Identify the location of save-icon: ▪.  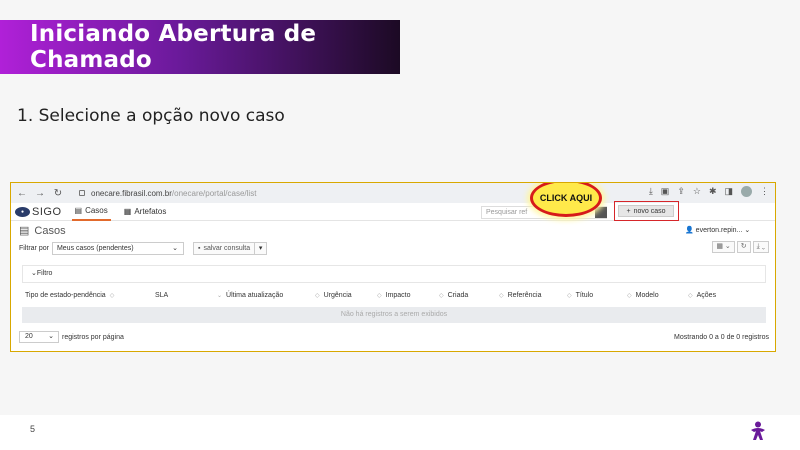
(199, 248).